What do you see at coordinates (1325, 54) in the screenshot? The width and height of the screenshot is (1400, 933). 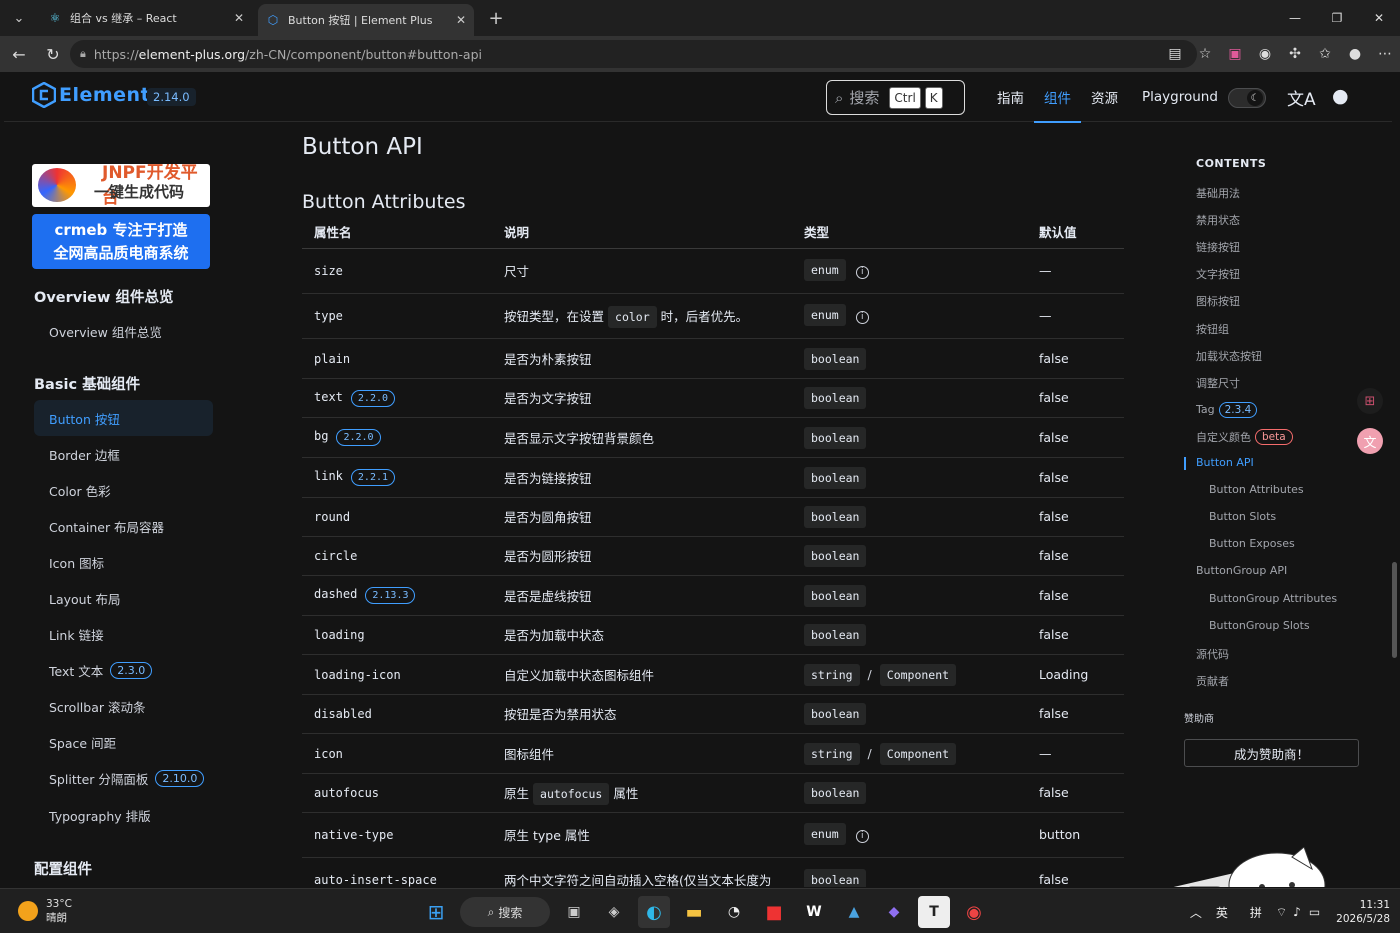 I see `favorites-icon: ✩` at bounding box center [1325, 54].